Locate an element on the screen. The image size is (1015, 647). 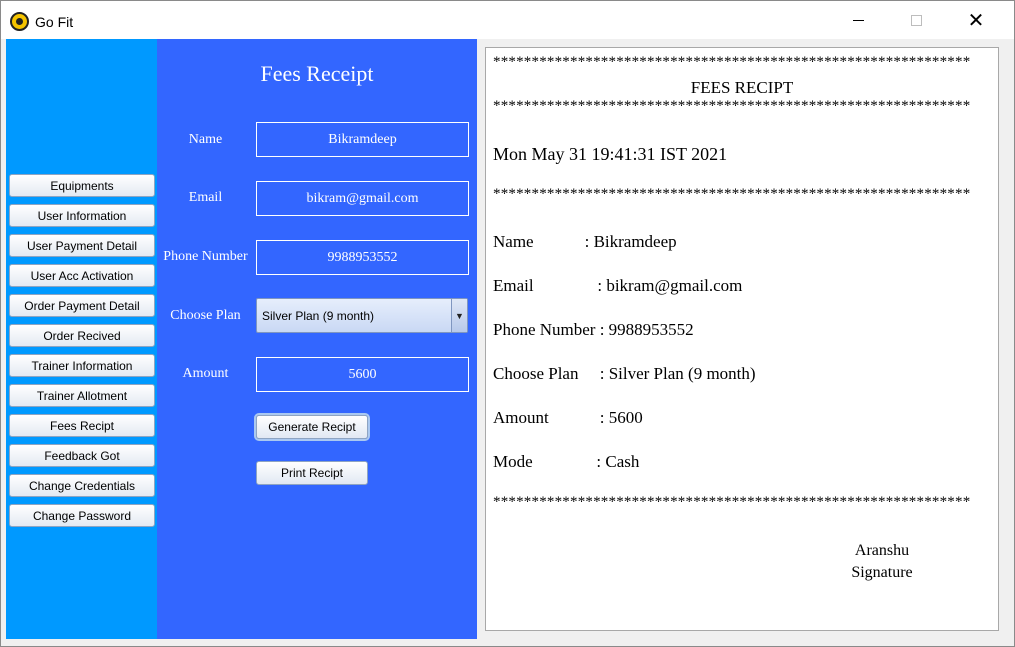
phone-field: 9988953552 is located at coordinates (362, 257).